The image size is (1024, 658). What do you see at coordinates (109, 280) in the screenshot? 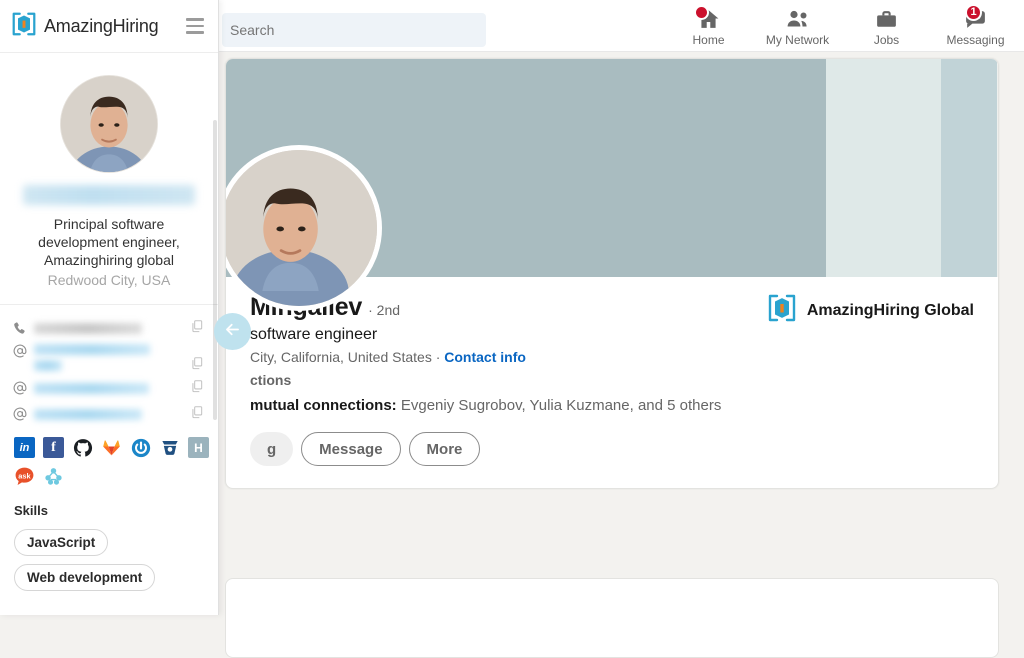
I see `sidebar-location: Redwood City, USA` at bounding box center [109, 280].